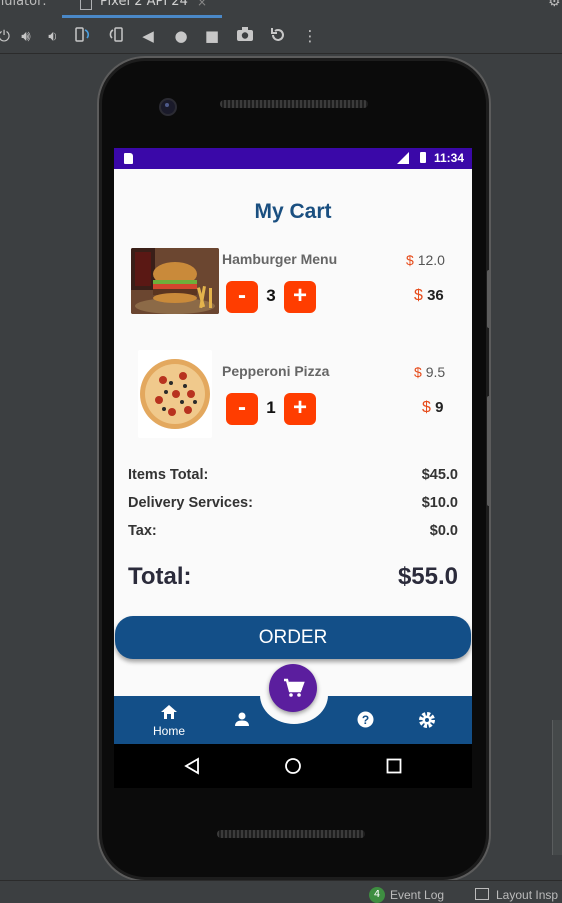 Image resolution: width=562 pixels, height=903 pixels. What do you see at coordinates (417, 895) in the screenshot?
I see `event-log-link: Event Log` at bounding box center [417, 895].